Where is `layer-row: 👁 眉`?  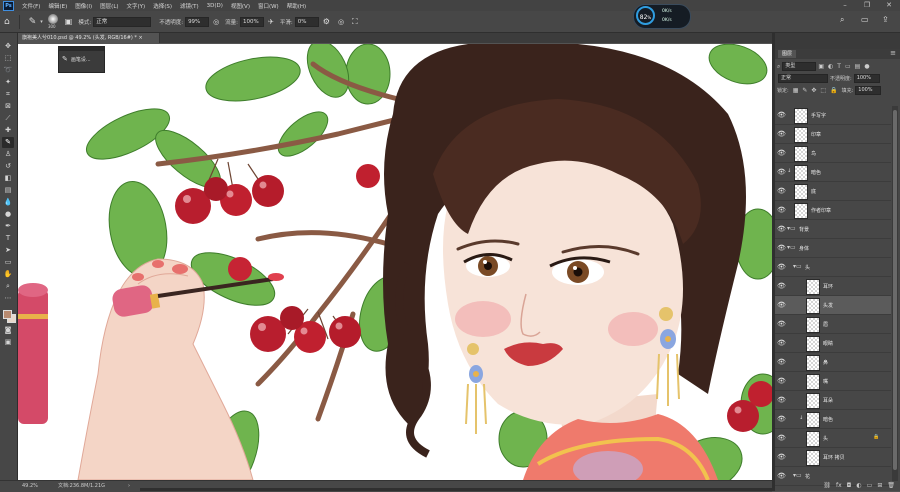 layer-row: 👁 眉 is located at coordinates (833, 324).